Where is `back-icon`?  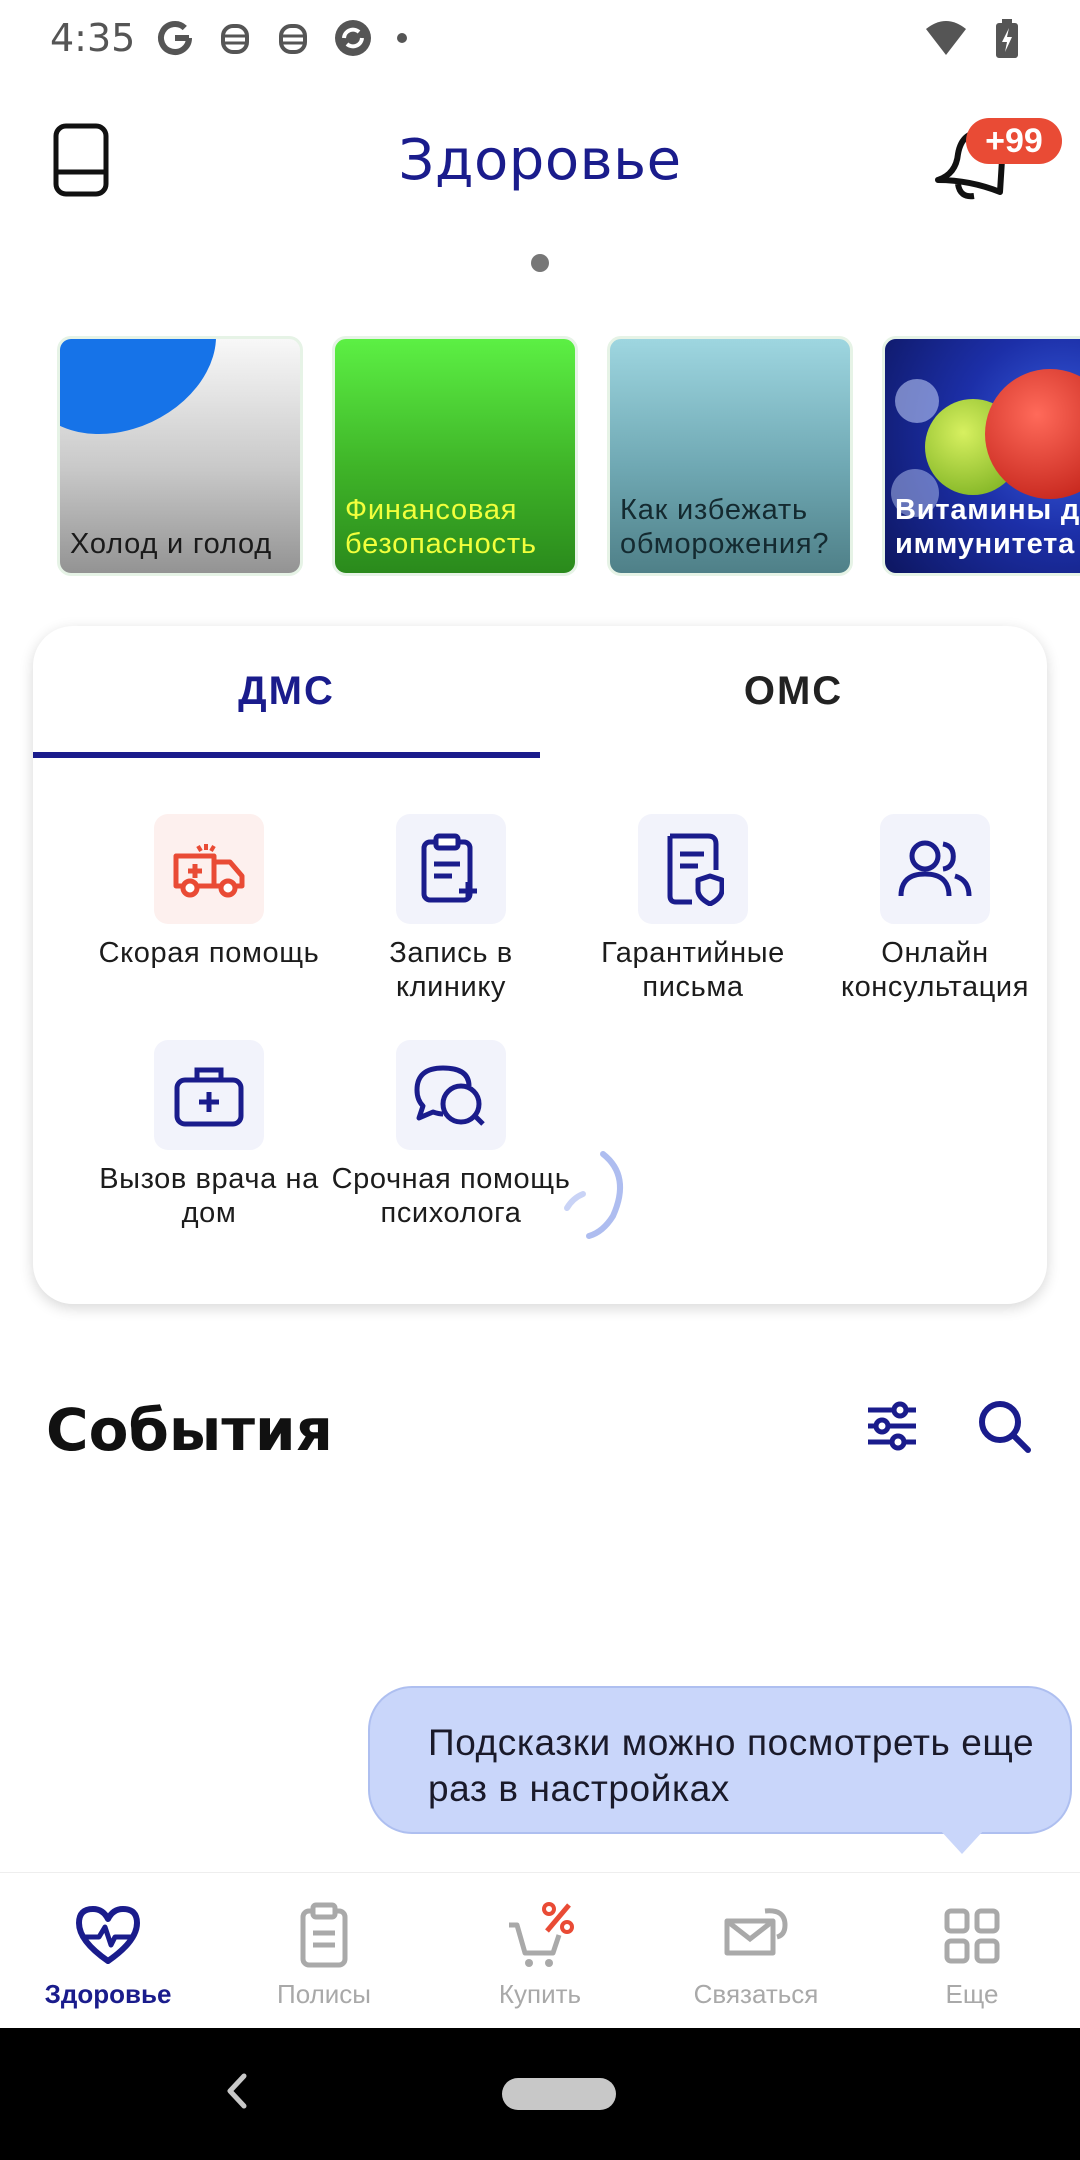 back-icon is located at coordinates (237, 2091).